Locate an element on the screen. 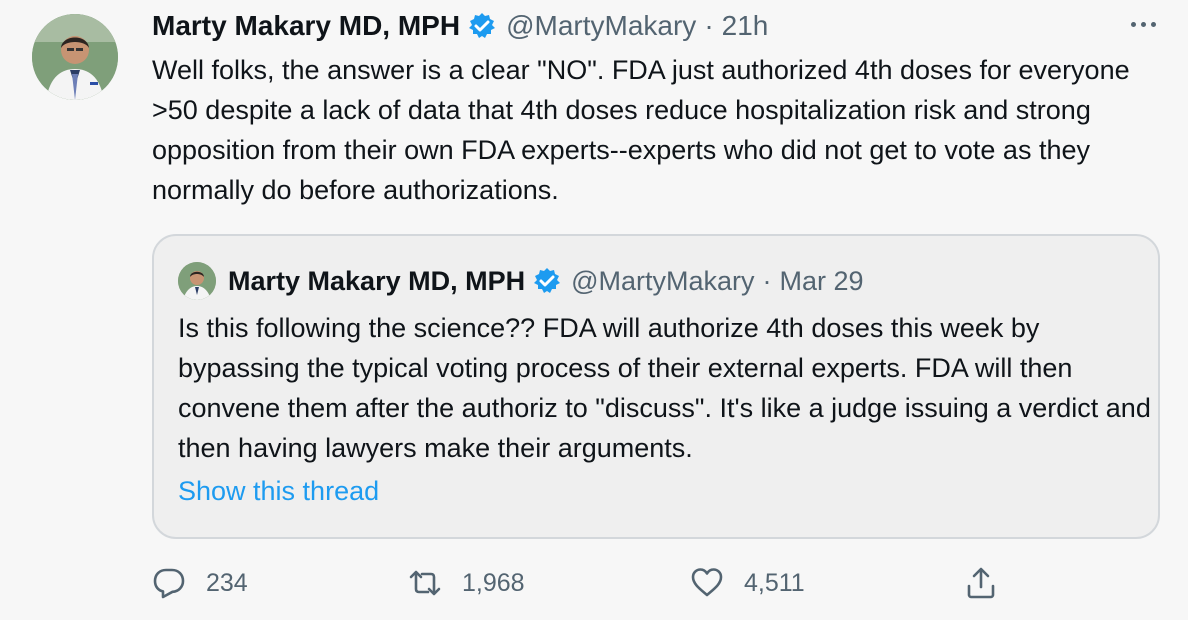  show-thread-link: Show this thread is located at coordinates (278, 491).